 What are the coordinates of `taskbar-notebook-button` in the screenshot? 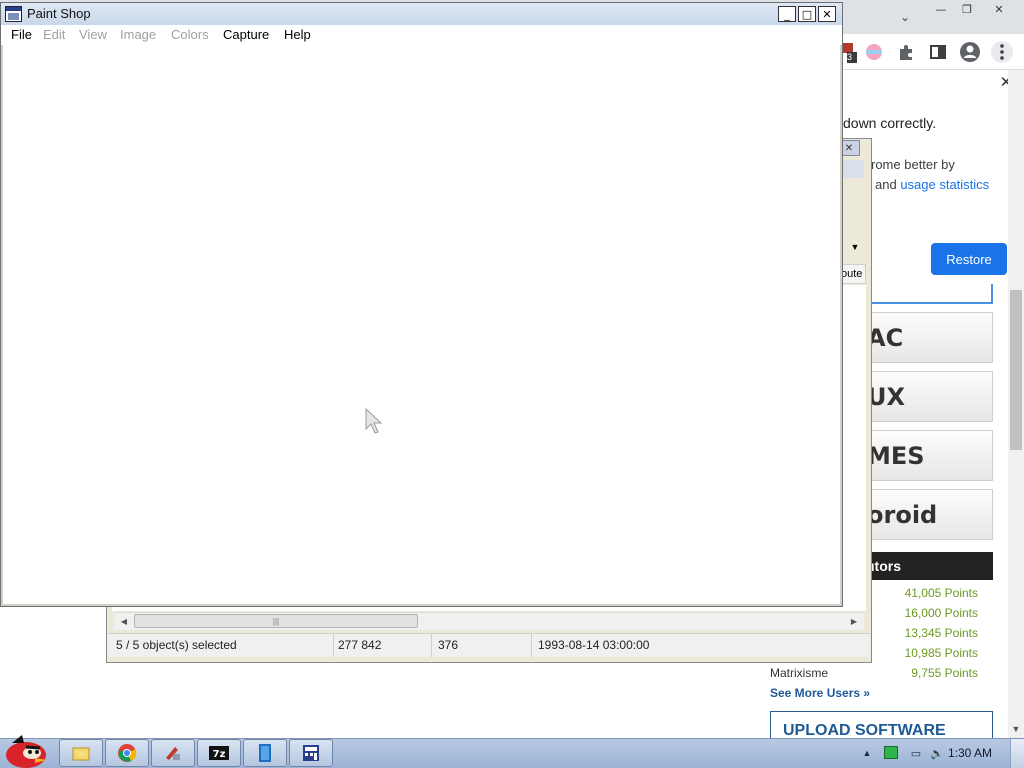 It's located at (265, 753).